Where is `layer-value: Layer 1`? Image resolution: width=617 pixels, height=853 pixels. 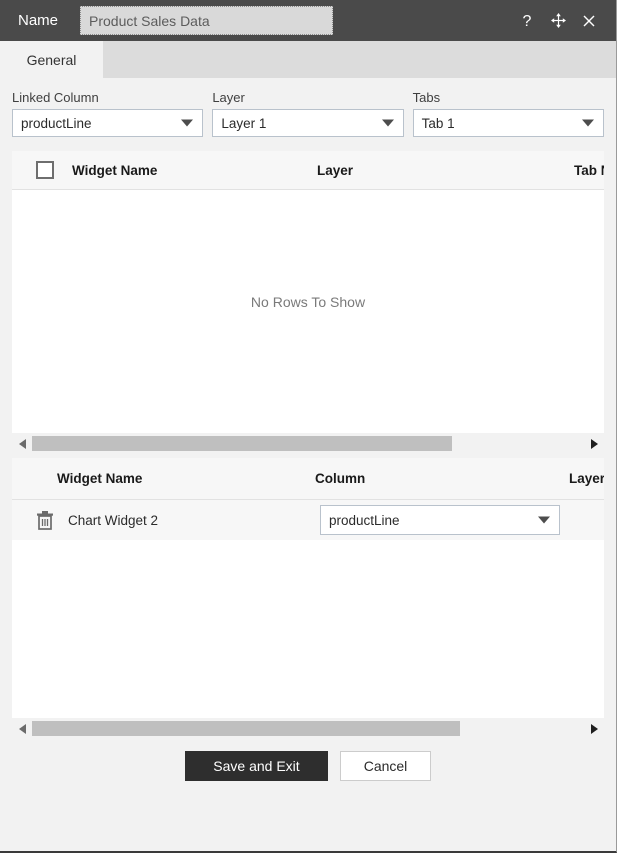 layer-value: Layer 1 is located at coordinates (244, 123).